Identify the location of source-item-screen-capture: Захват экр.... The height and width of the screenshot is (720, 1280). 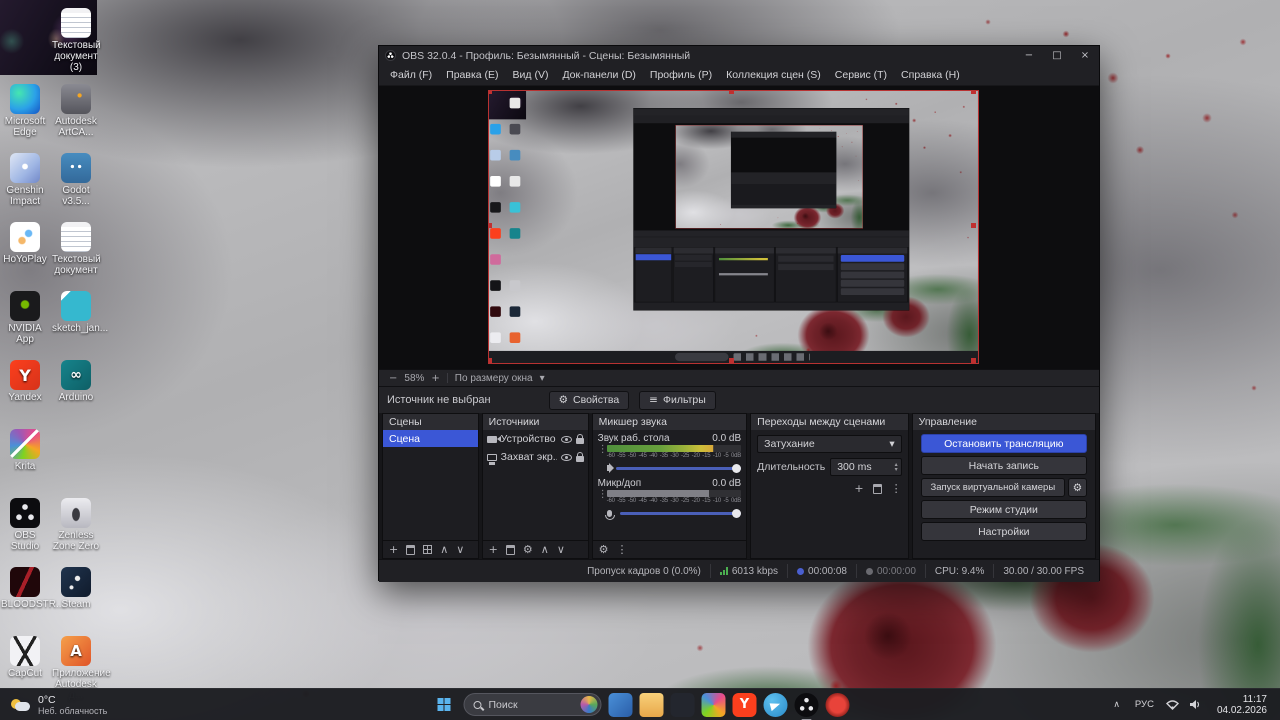
(535, 457).